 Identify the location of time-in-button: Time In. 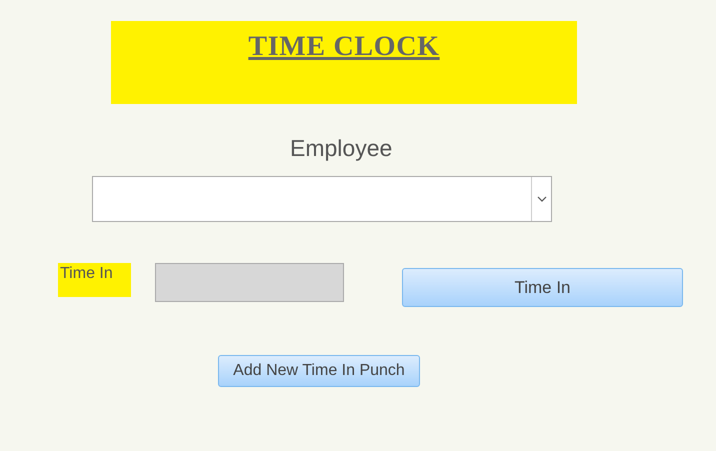
(542, 287).